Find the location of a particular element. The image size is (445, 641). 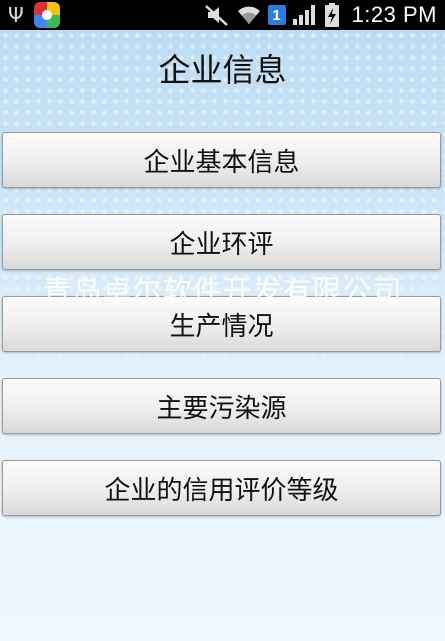

usb-icon: Ψ is located at coordinates (16, 15).